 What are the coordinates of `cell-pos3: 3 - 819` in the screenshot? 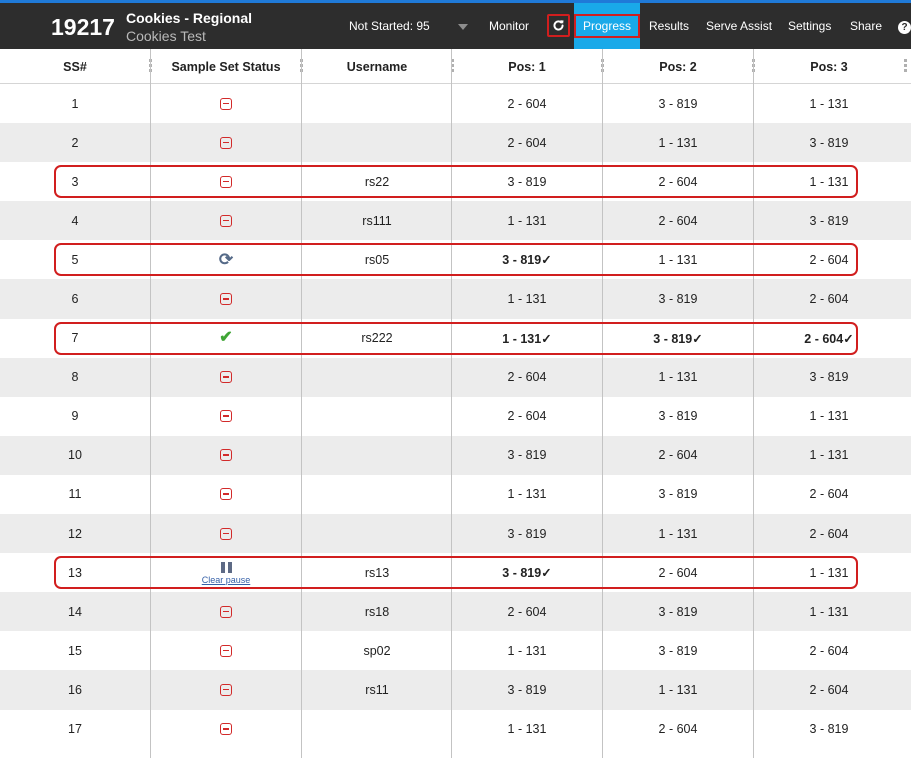 It's located at (829, 377).